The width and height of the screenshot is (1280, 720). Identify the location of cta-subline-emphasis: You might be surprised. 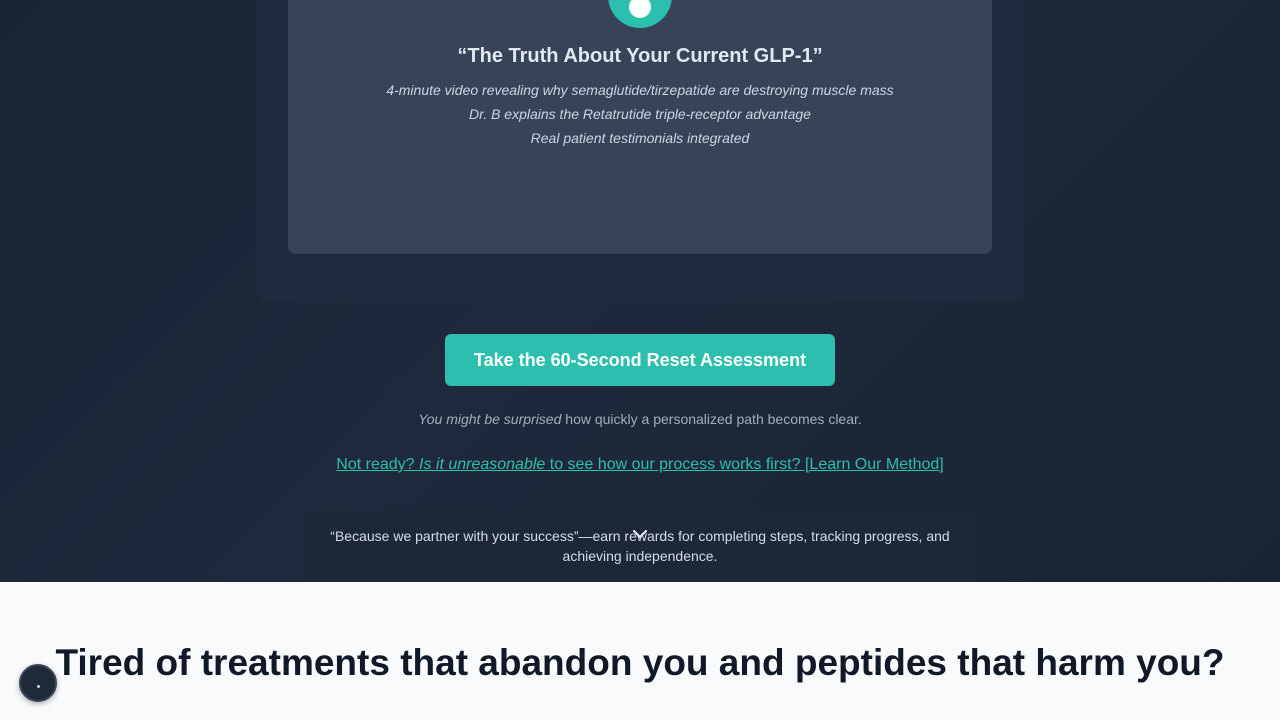
(490, 419).